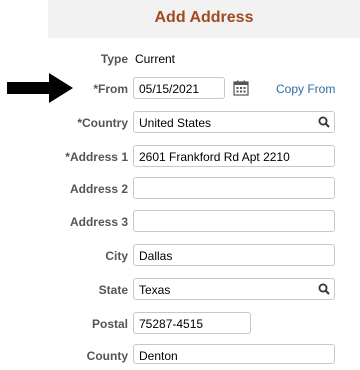  Describe the element at coordinates (116, 256) in the screenshot. I see `city-label: City` at that location.